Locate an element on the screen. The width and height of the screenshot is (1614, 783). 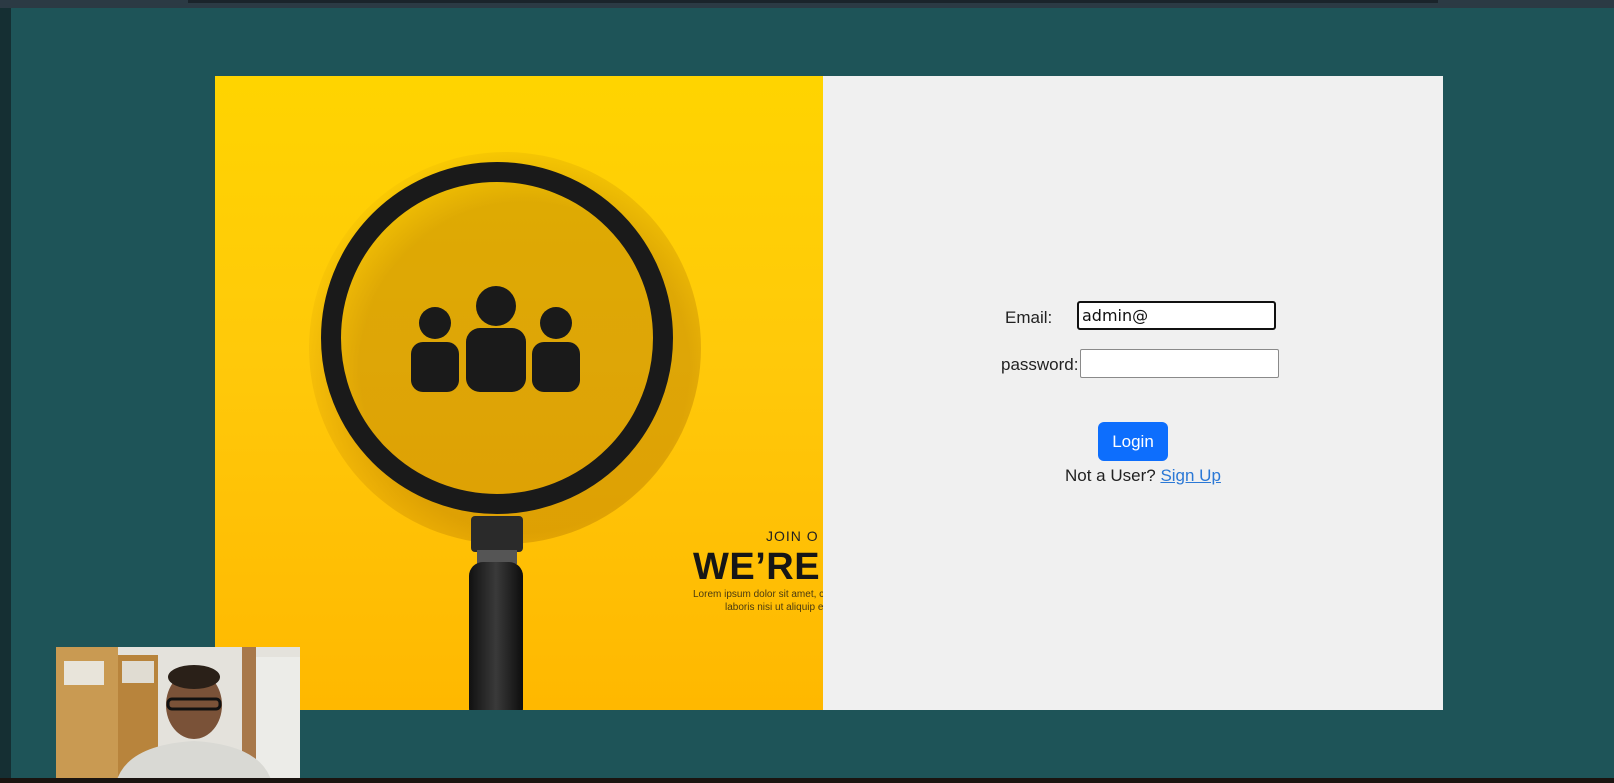
handle-ring is located at coordinates (497, 557).